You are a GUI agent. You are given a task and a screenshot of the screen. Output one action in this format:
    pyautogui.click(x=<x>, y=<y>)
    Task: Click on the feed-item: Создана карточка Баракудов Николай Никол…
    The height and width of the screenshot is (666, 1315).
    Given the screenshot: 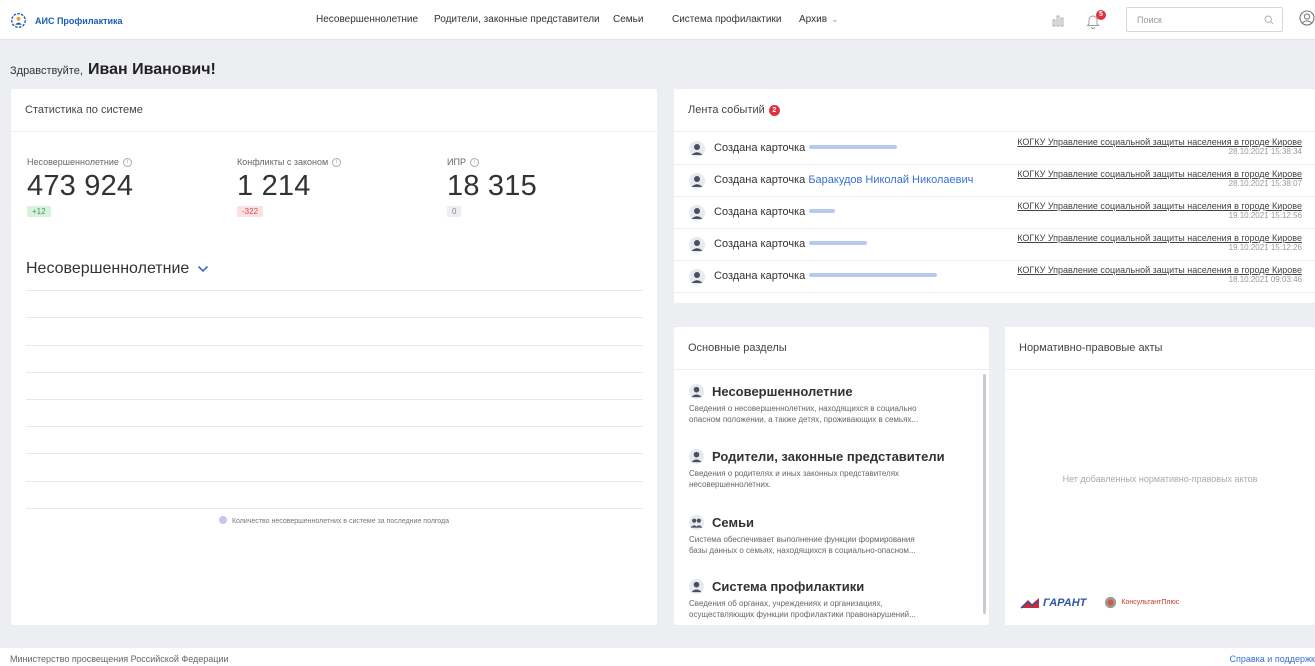 What is the action you would take?
    pyautogui.click(x=994, y=181)
    